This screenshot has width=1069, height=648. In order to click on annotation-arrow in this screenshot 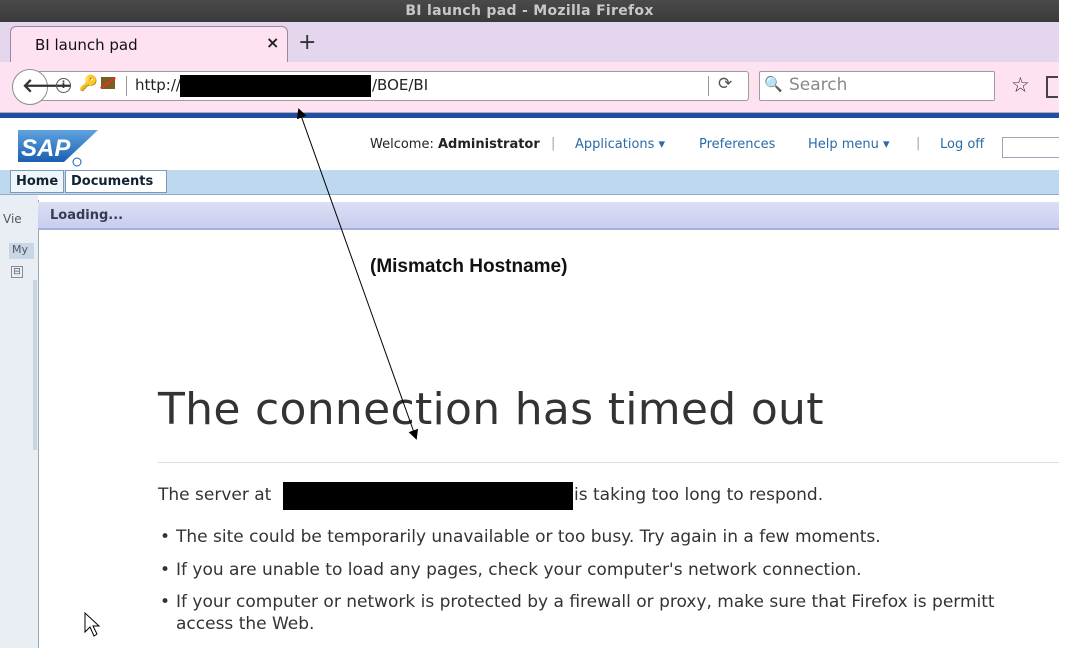, I will do `click(357, 274)`.